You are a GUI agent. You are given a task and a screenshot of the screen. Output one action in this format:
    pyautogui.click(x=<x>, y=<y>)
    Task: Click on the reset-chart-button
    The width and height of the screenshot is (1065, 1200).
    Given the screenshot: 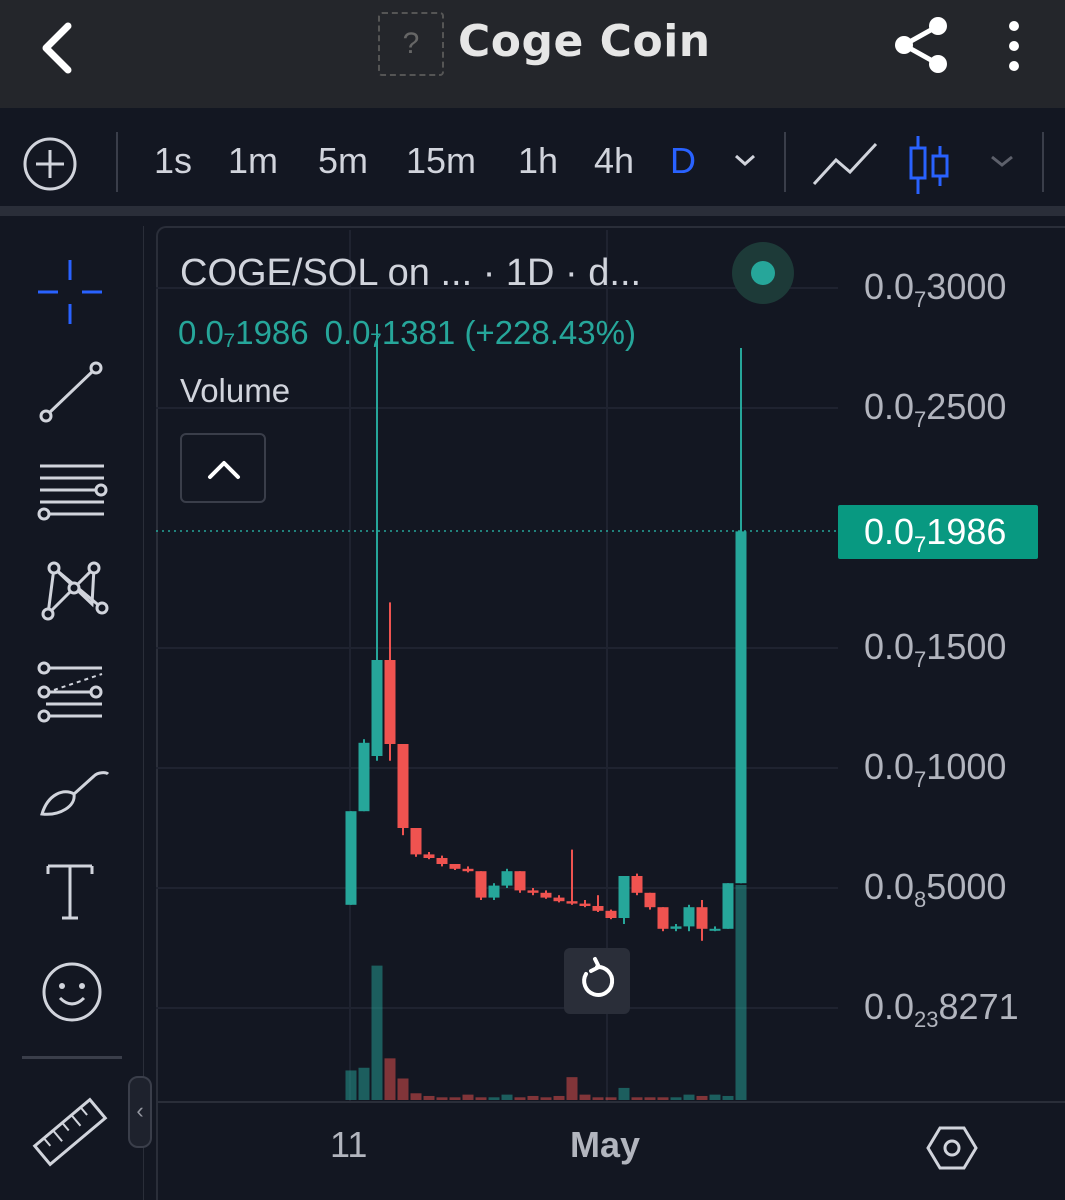 What is the action you would take?
    pyautogui.click(x=597, y=981)
    